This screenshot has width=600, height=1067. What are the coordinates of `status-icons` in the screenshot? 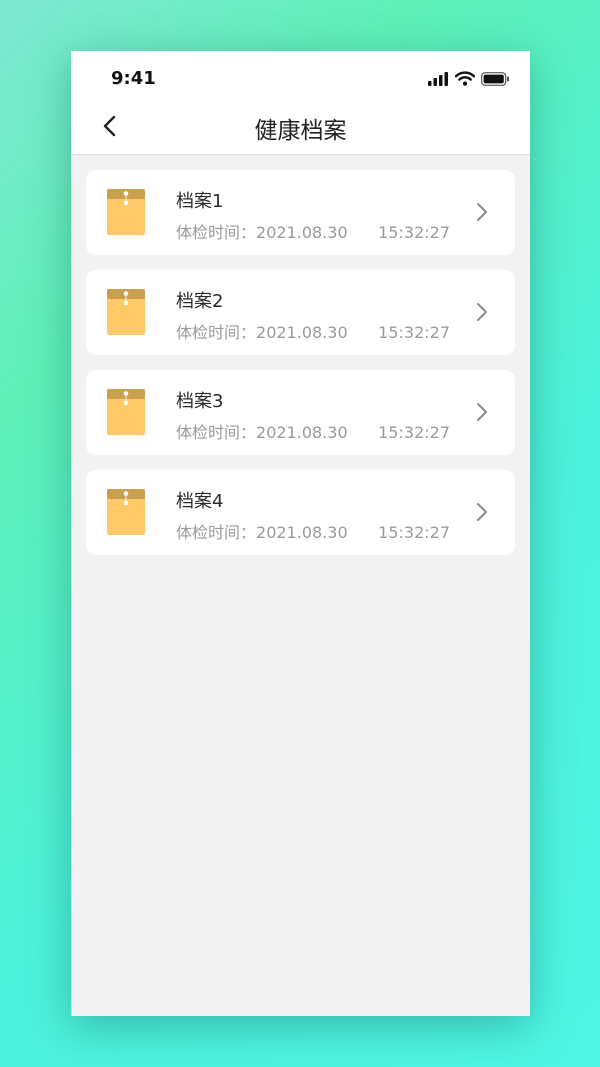 It's located at (469, 78).